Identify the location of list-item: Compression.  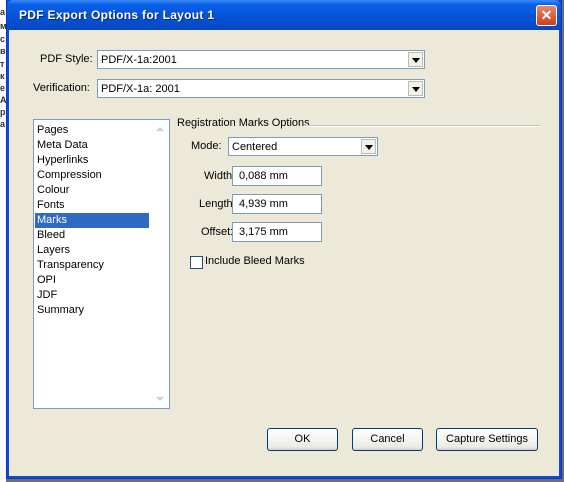
(92, 175).